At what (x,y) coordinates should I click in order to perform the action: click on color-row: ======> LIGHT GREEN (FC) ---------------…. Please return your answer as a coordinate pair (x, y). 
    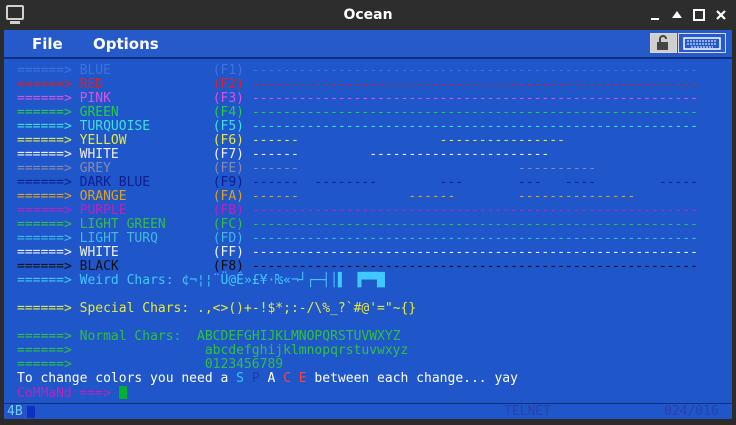
    Looking at the image, I should click on (357, 225).